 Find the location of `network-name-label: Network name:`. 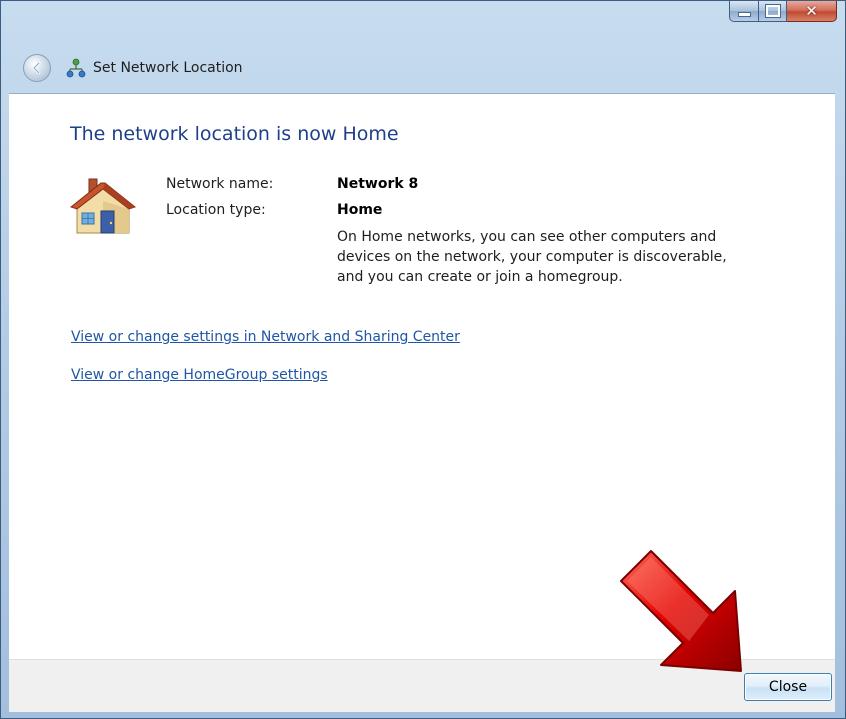

network-name-label: Network name: is located at coordinates (220, 184).